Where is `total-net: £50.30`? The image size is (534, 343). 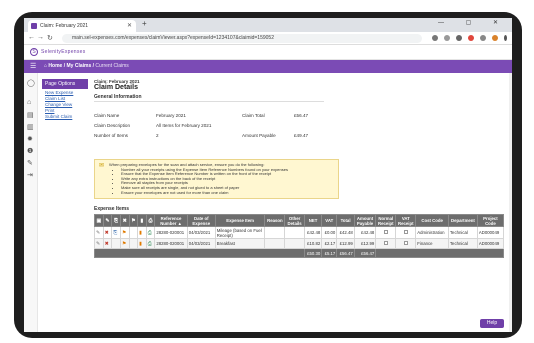
total-net: £50.30 is located at coordinates (313, 253).